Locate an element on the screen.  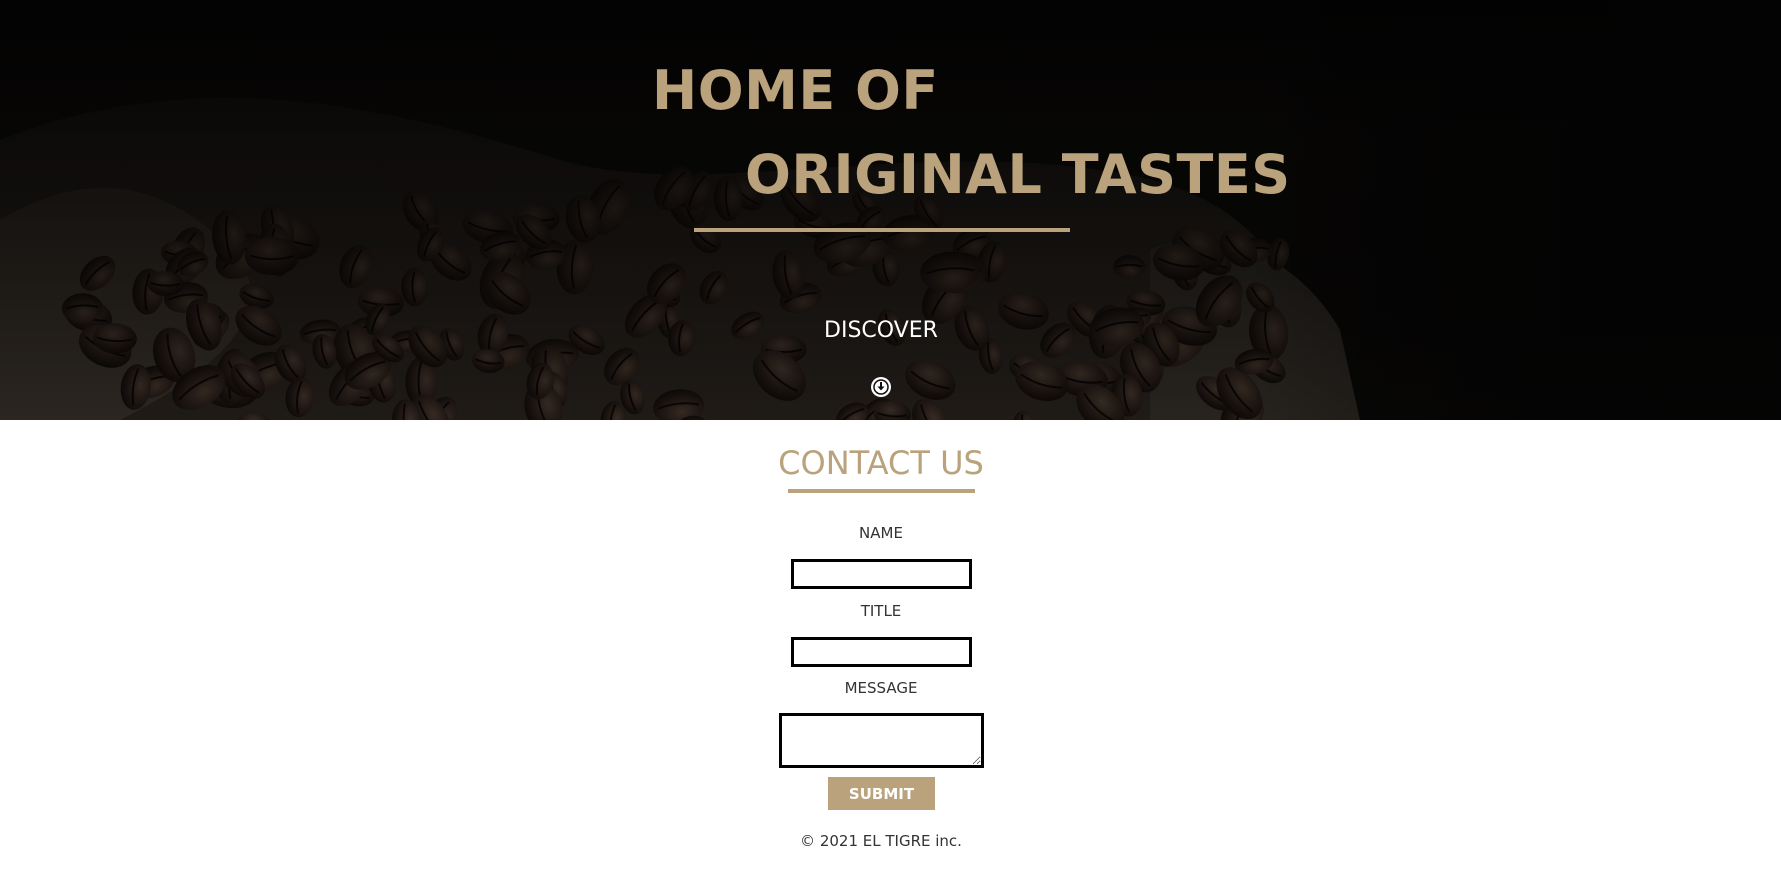
title-input is located at coordinates (881, 652).